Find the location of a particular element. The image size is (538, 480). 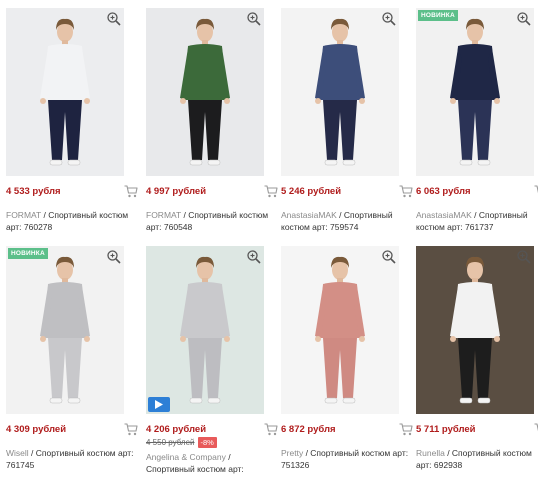

product-brand: Pretty is located at coordinates (292, 453).